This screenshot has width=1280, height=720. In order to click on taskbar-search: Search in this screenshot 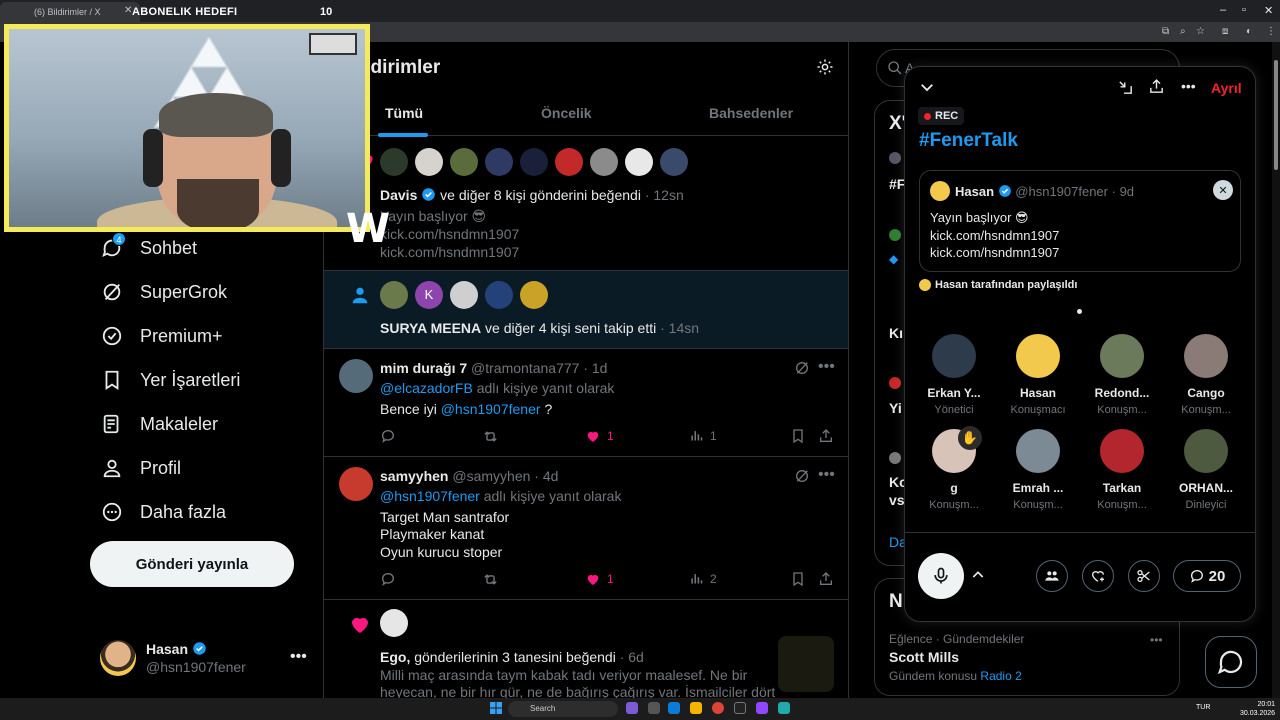, I will do `click(563, 709)`.